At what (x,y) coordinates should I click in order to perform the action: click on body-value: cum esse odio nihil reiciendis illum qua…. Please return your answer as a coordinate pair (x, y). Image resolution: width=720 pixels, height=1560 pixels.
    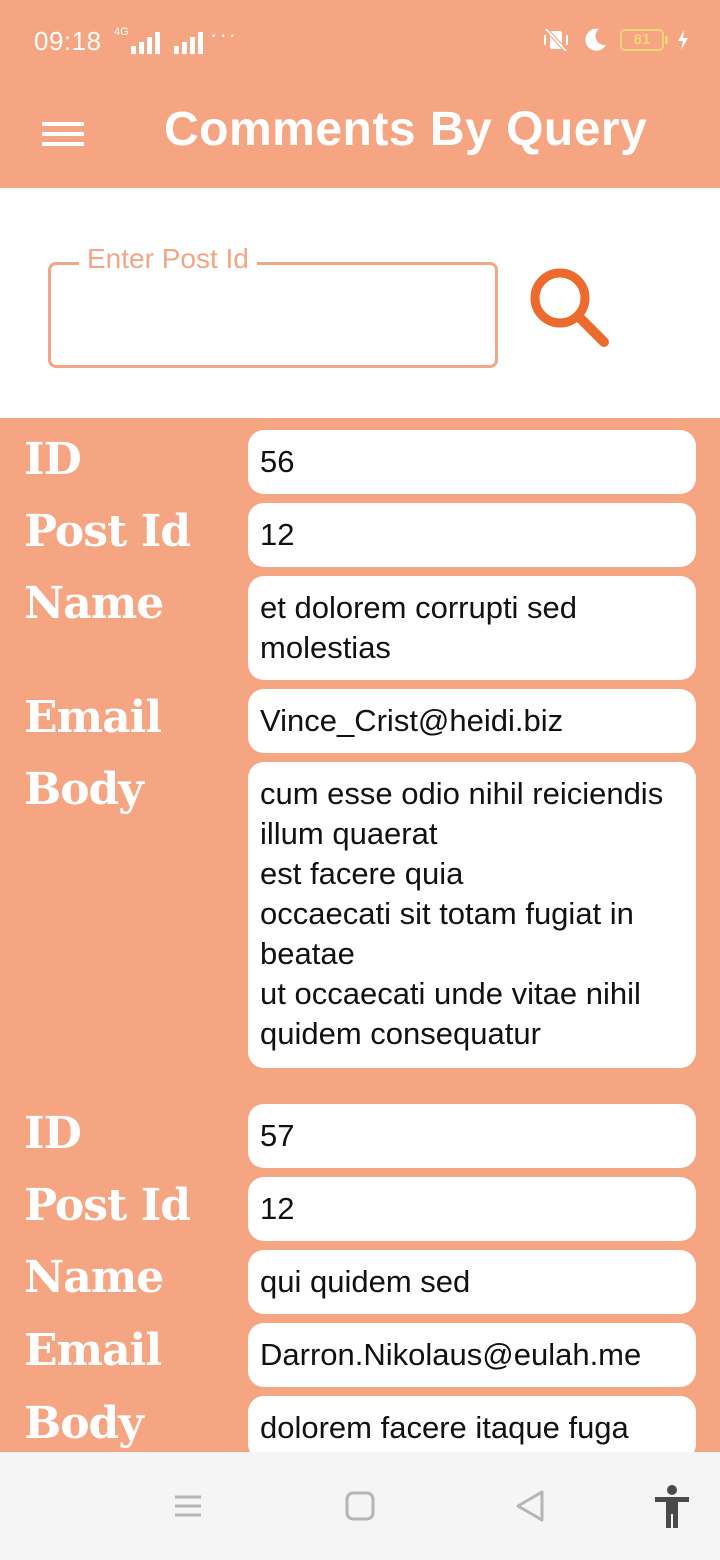
    Looking at the image, I should click on (472, 915).